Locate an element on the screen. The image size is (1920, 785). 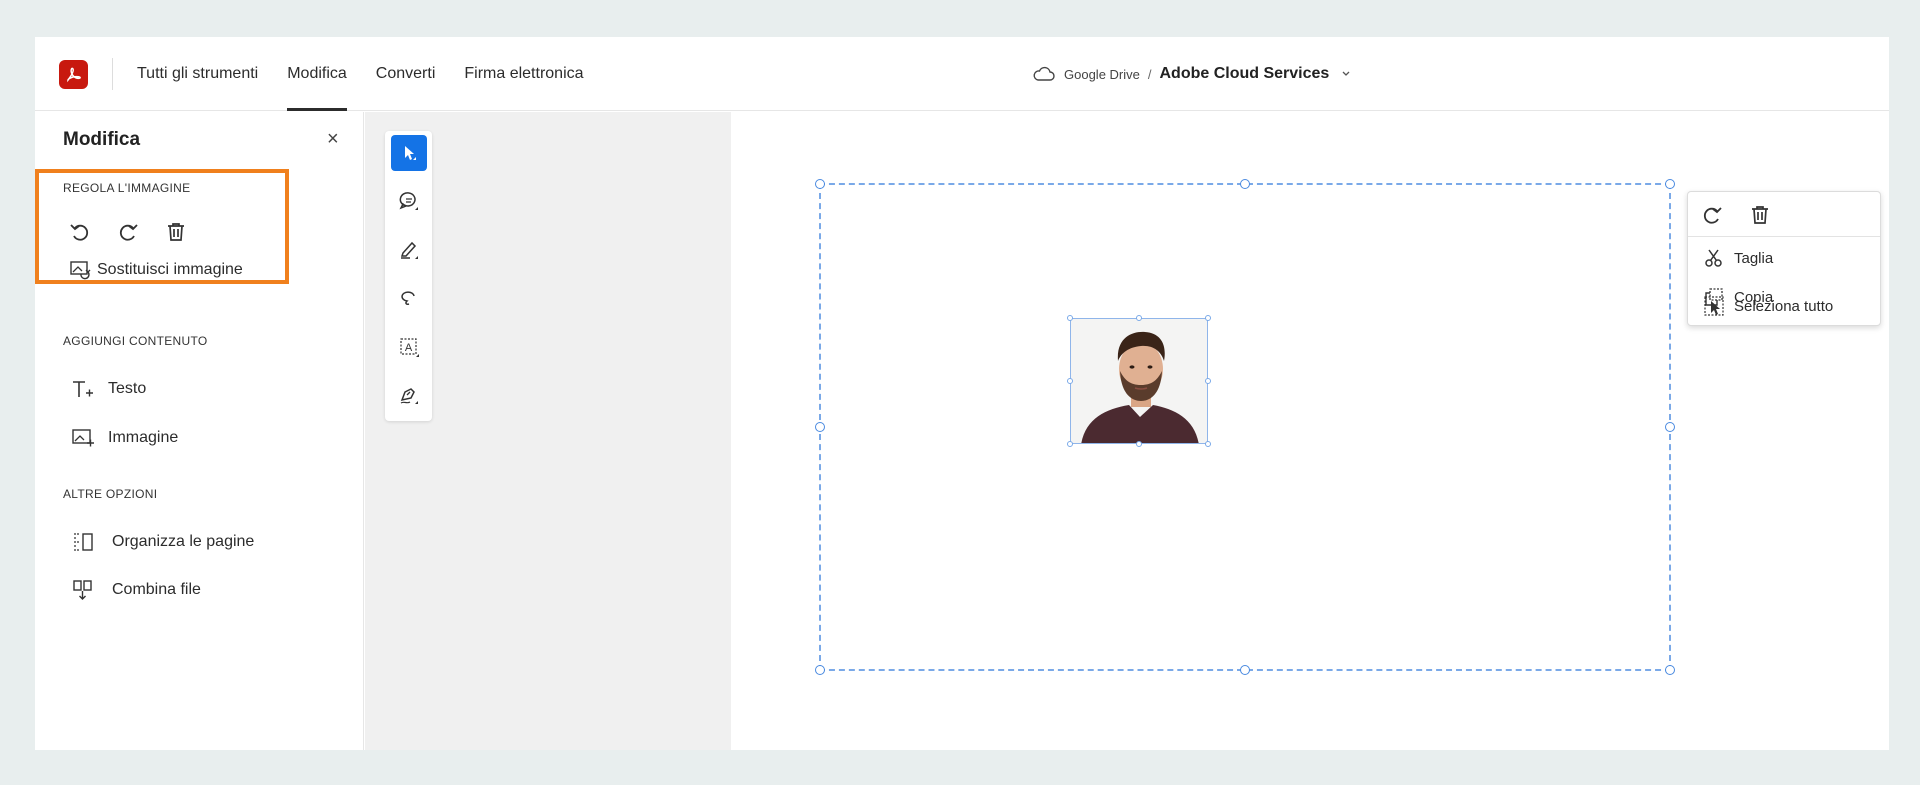
add-text-button: Testo is located at coordinates (108, 389).